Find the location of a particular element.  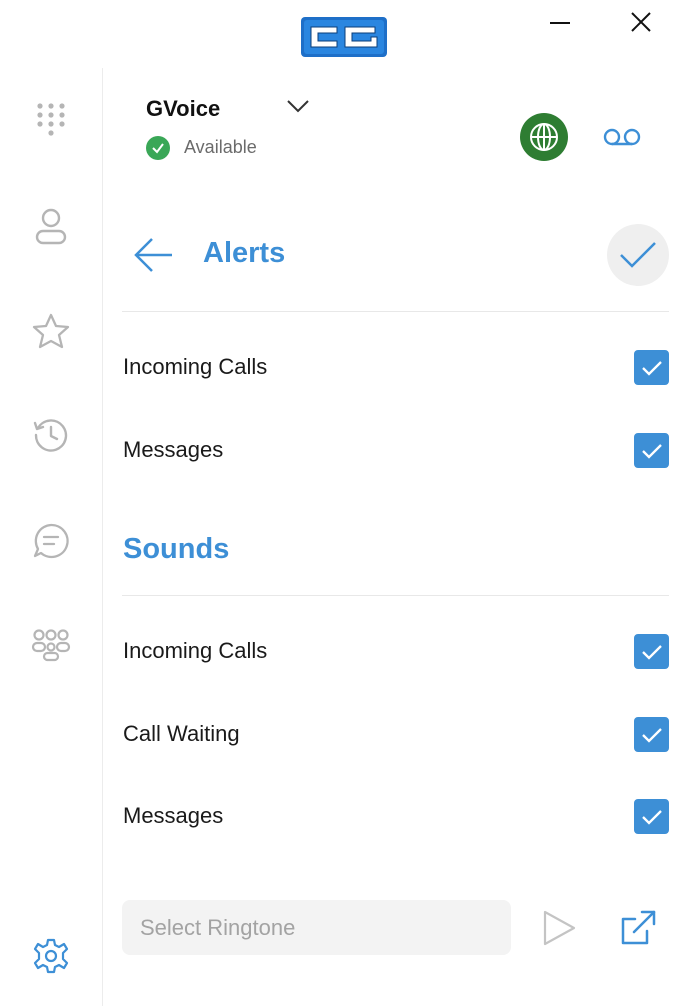

sounds-messages-label: Messages is located at coordinates (173, 815).